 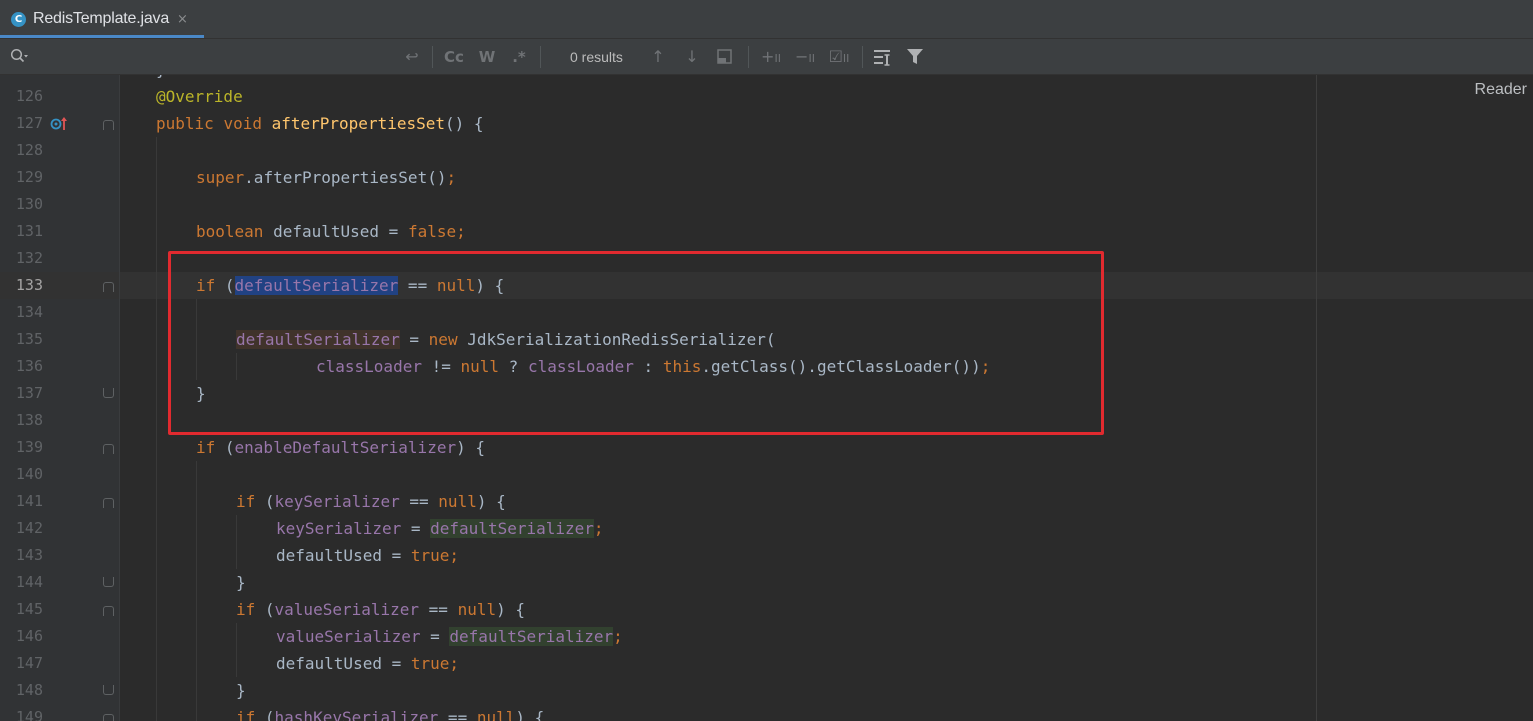 I want to click on code-line: }, so click(x=766, y=79).